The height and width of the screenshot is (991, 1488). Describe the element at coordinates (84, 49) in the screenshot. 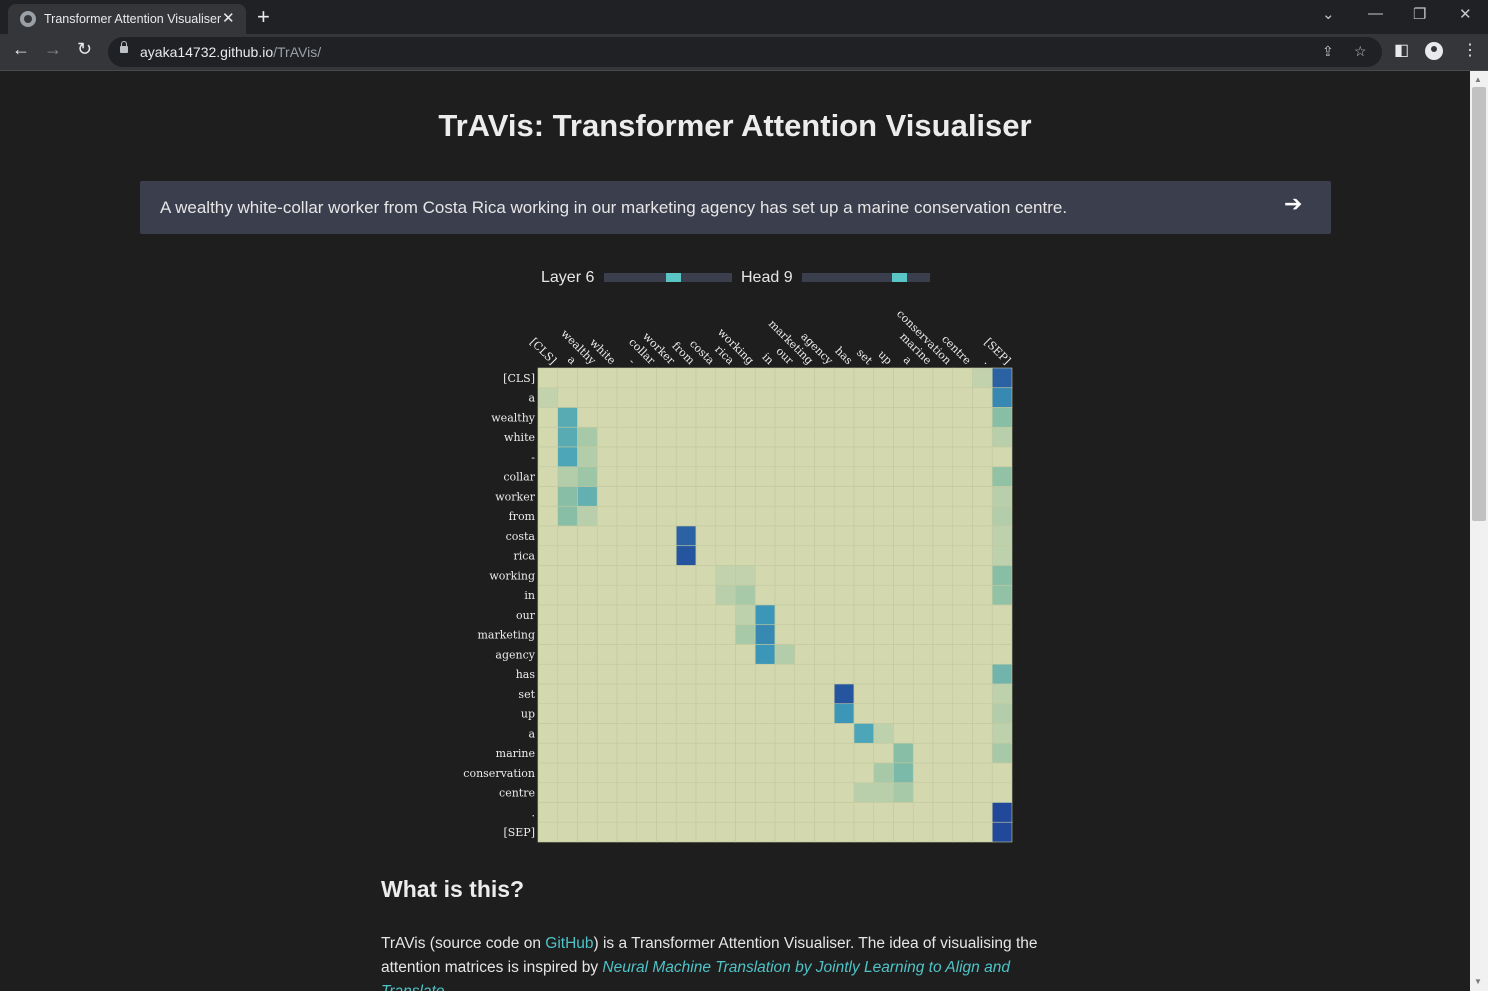

I see `reload-icon: ↻` at that location.